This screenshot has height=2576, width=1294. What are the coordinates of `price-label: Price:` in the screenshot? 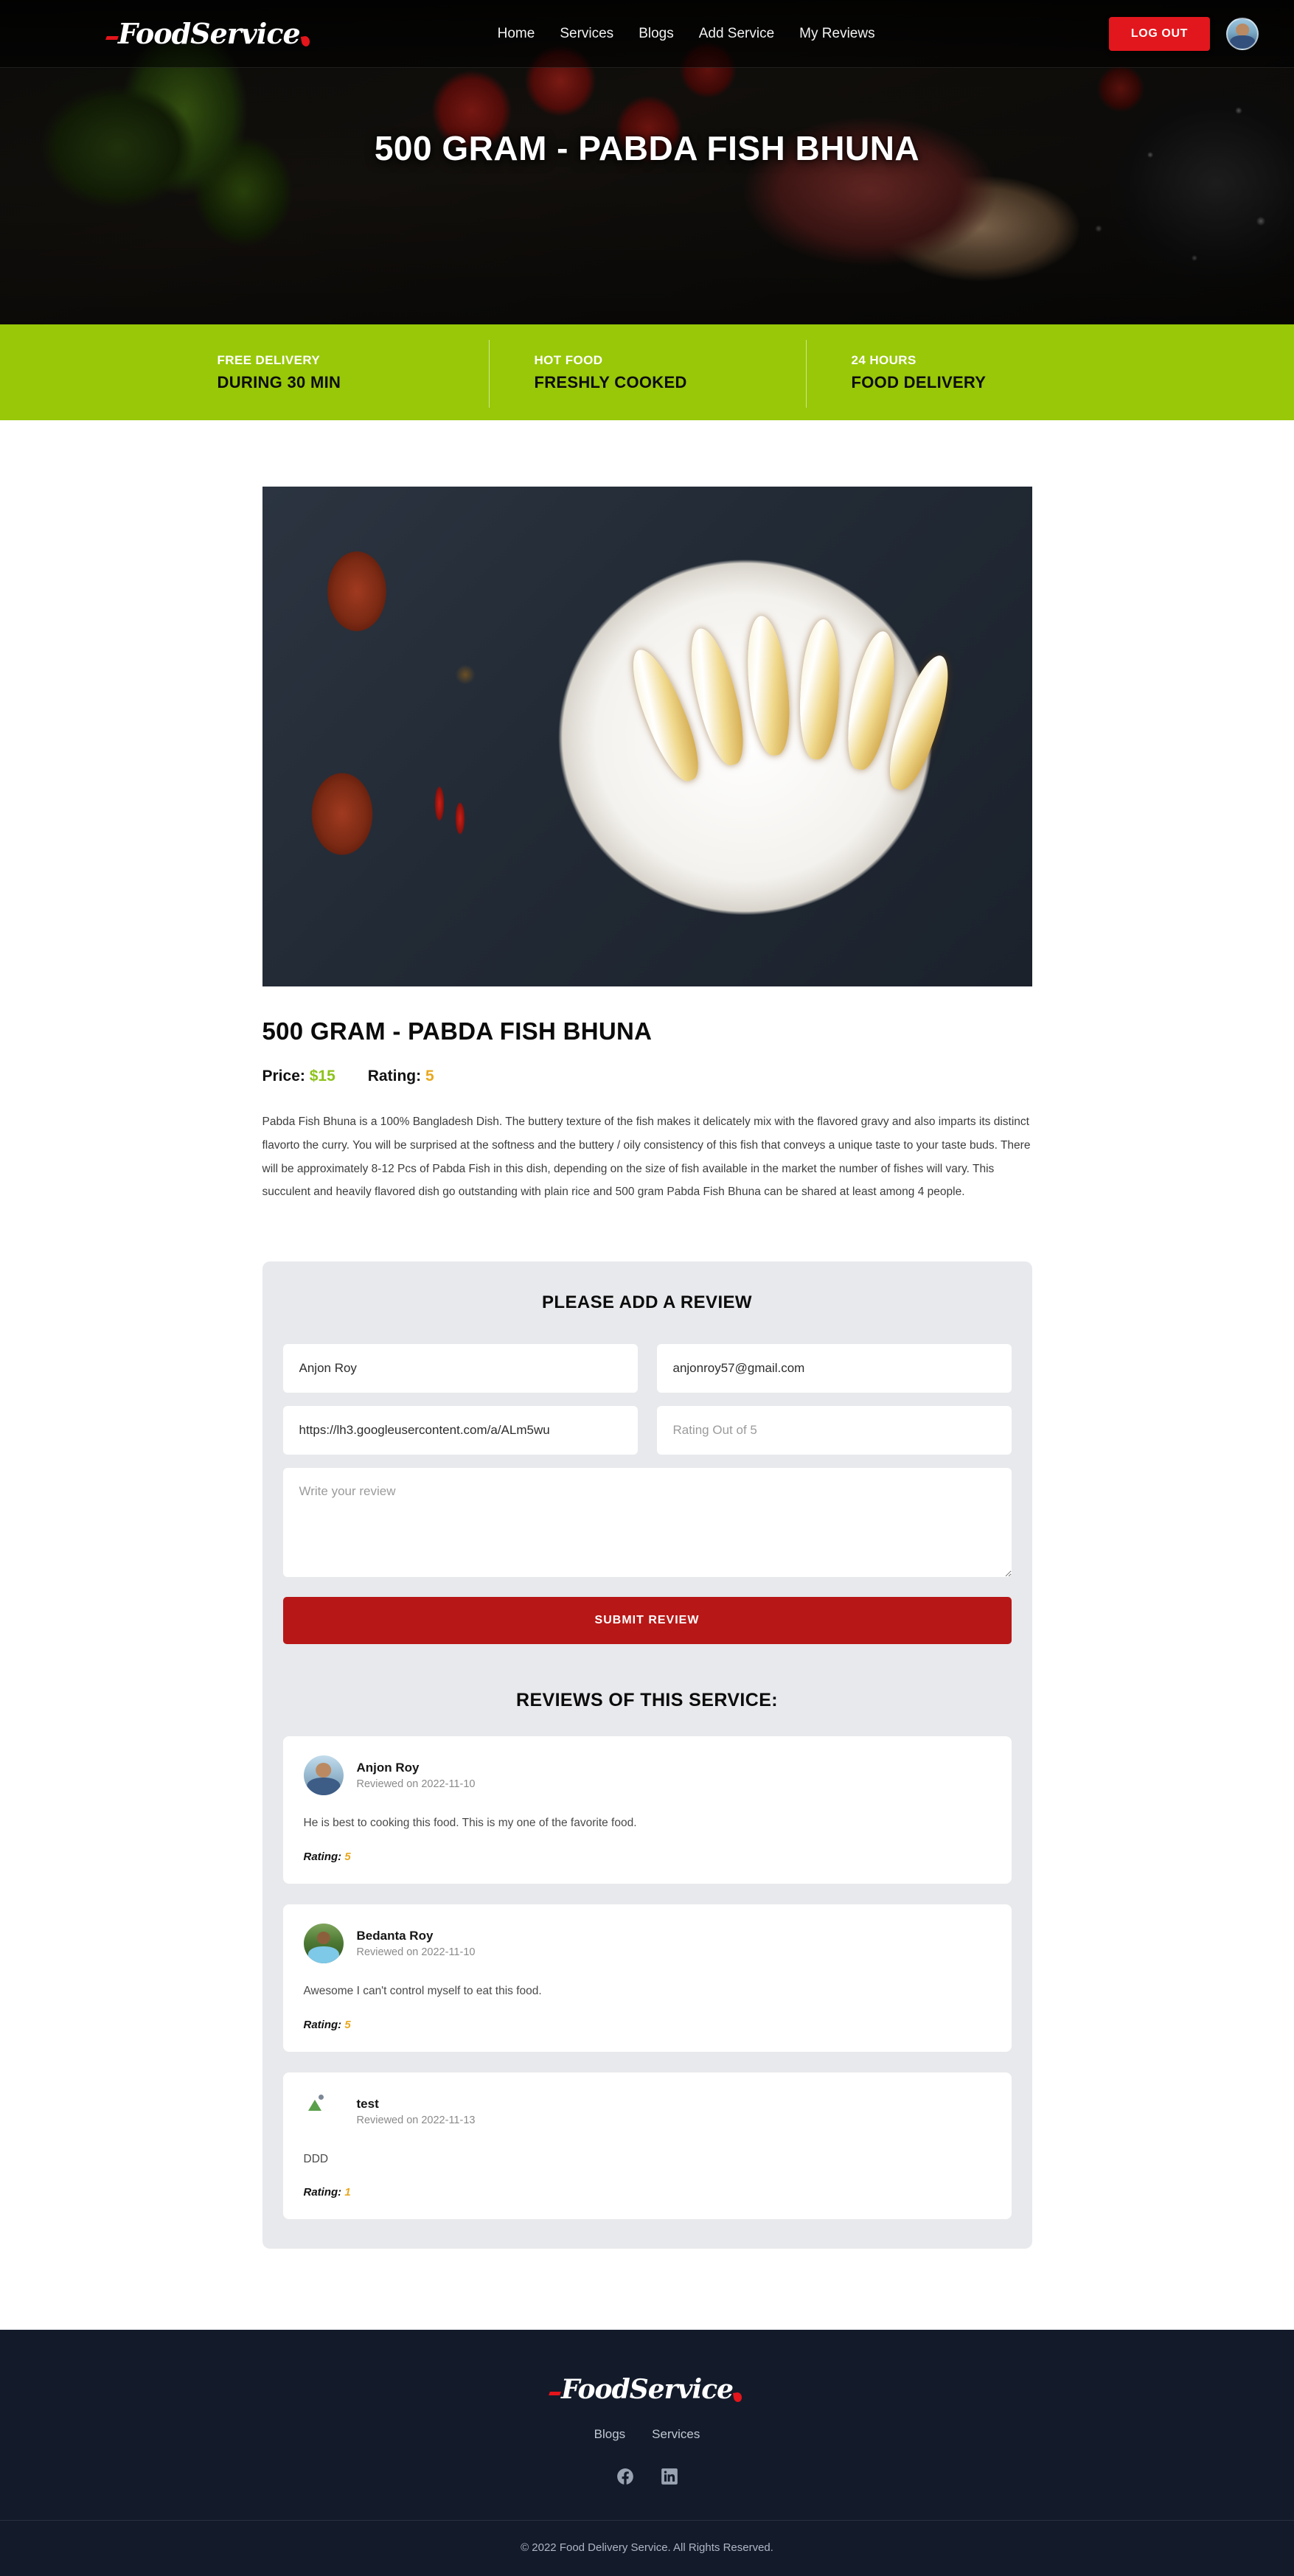 It's located at (283, 1076).